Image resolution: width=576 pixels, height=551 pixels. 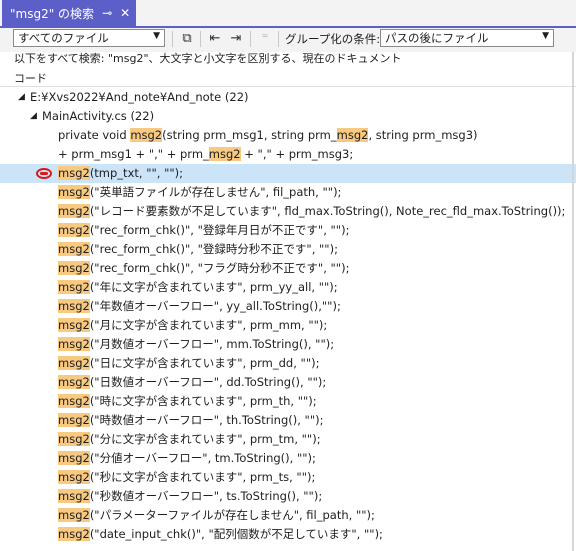 I want to click on result-code: msg2("英単語ファイルが存在しません", fil_path, "");, so click(x=199, y=192).